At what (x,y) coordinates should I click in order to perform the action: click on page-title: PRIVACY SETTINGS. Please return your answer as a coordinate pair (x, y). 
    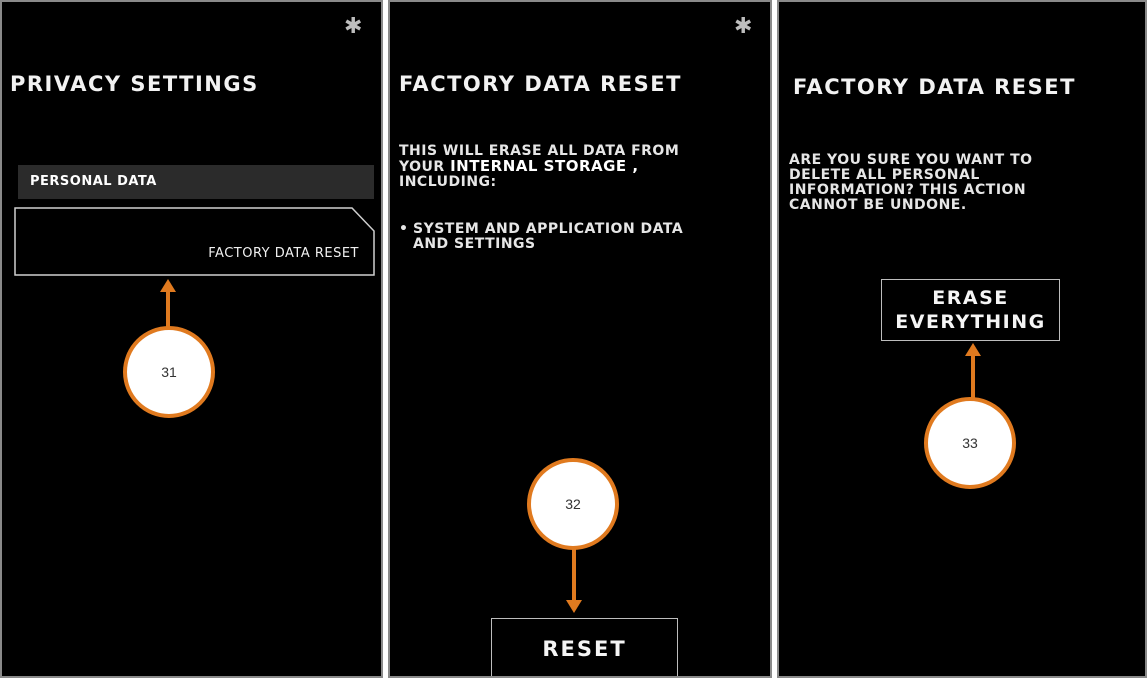
    Looking at the image, I should click on (134, 84).